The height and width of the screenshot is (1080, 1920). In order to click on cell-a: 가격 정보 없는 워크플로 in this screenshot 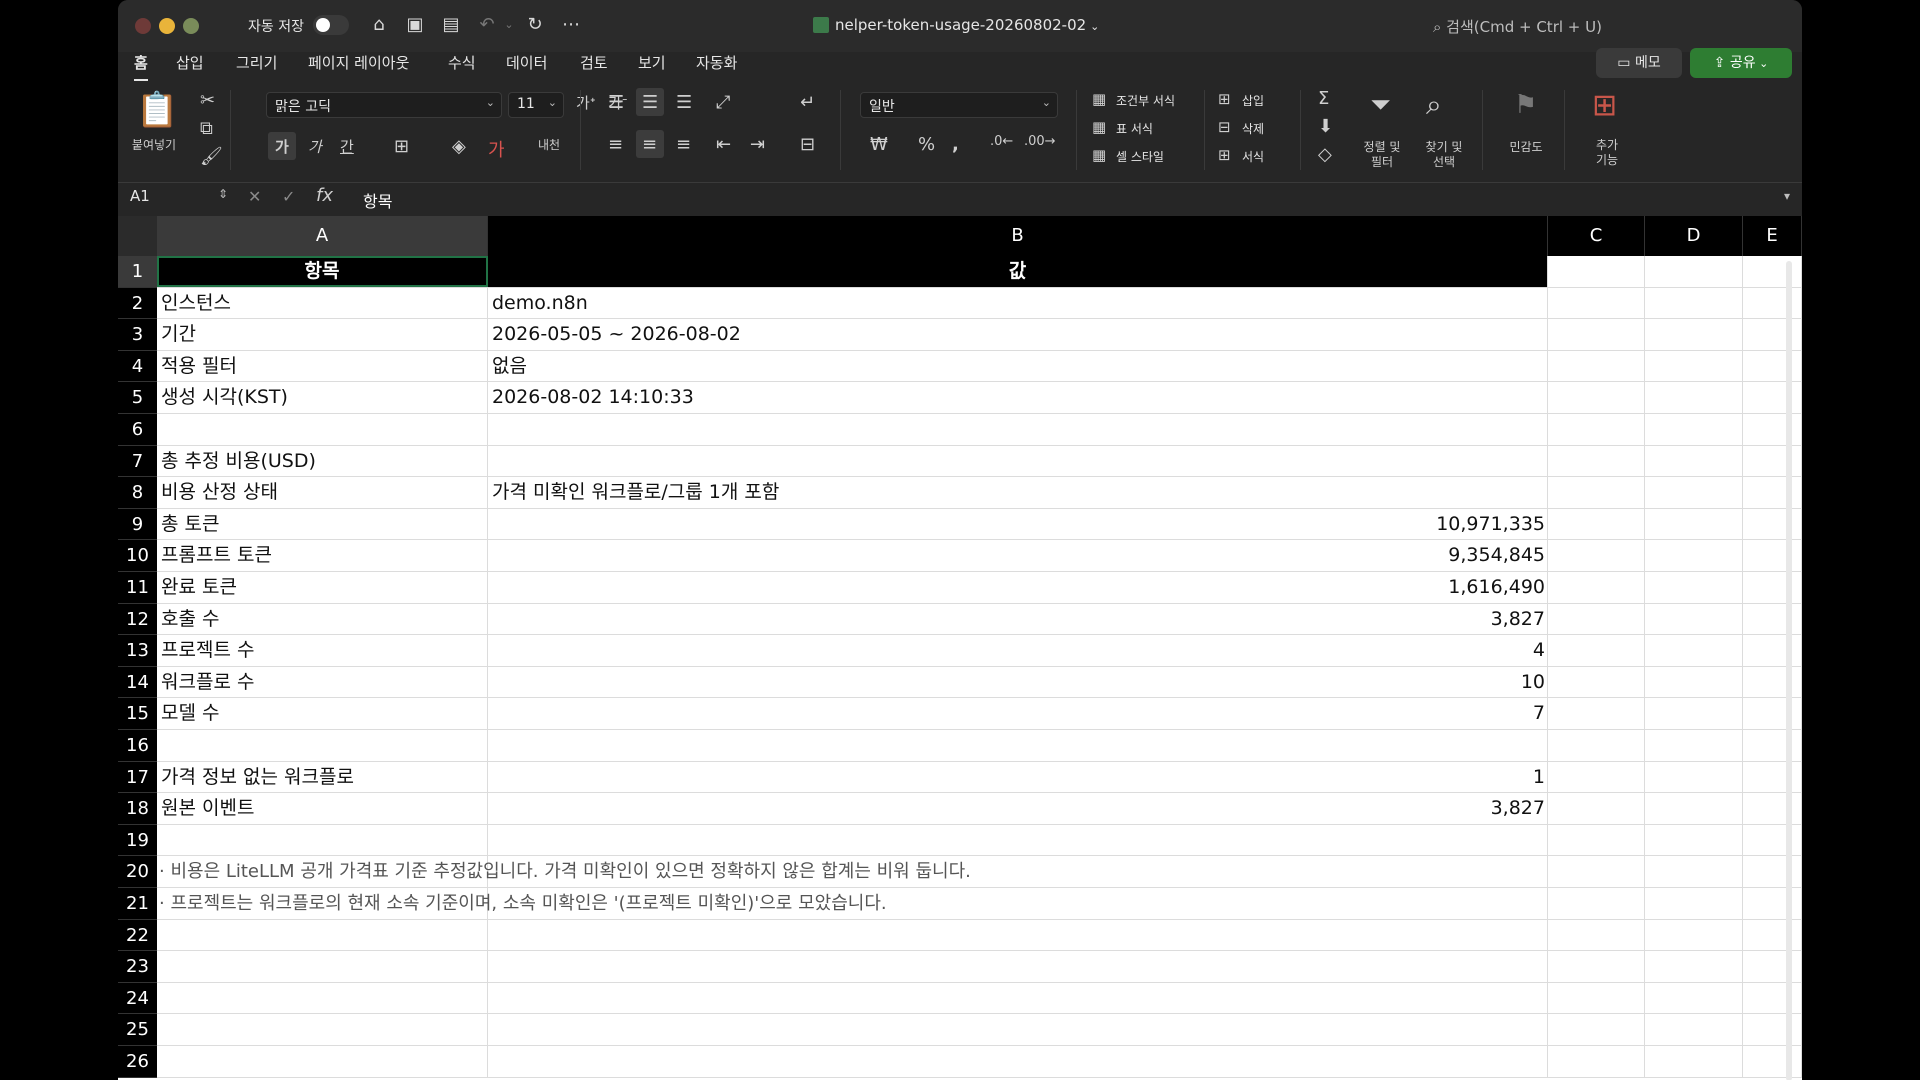, I will do `click(322, 777)`.